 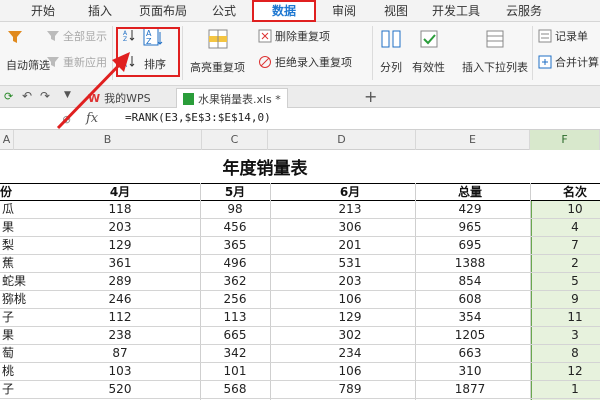 I want to click on june-cell: 302, so click(x=350, y=335).